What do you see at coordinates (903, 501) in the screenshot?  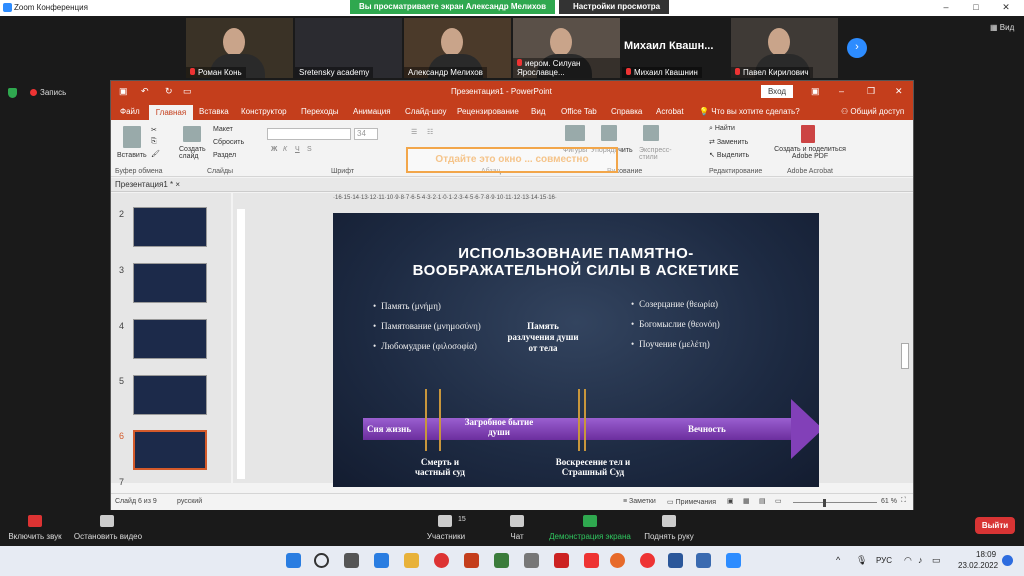 I see `fit-slide-icon: ⛶` at bounding box center [903, 501].